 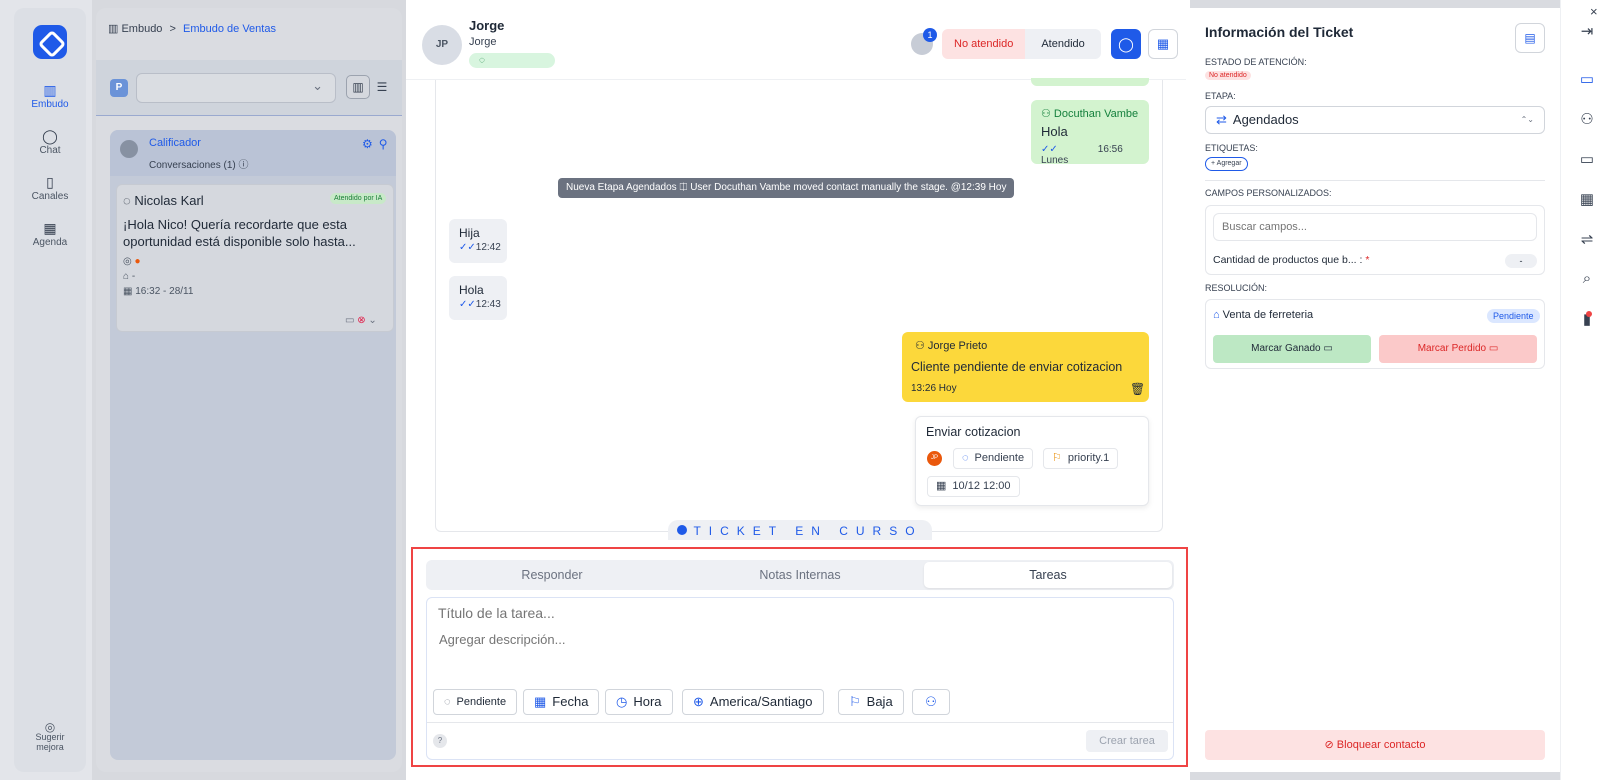 What do you see at coordinates (487, 25) in the screenshot?
I see `contact-name: Jorge` at bounding box center [487, 25].